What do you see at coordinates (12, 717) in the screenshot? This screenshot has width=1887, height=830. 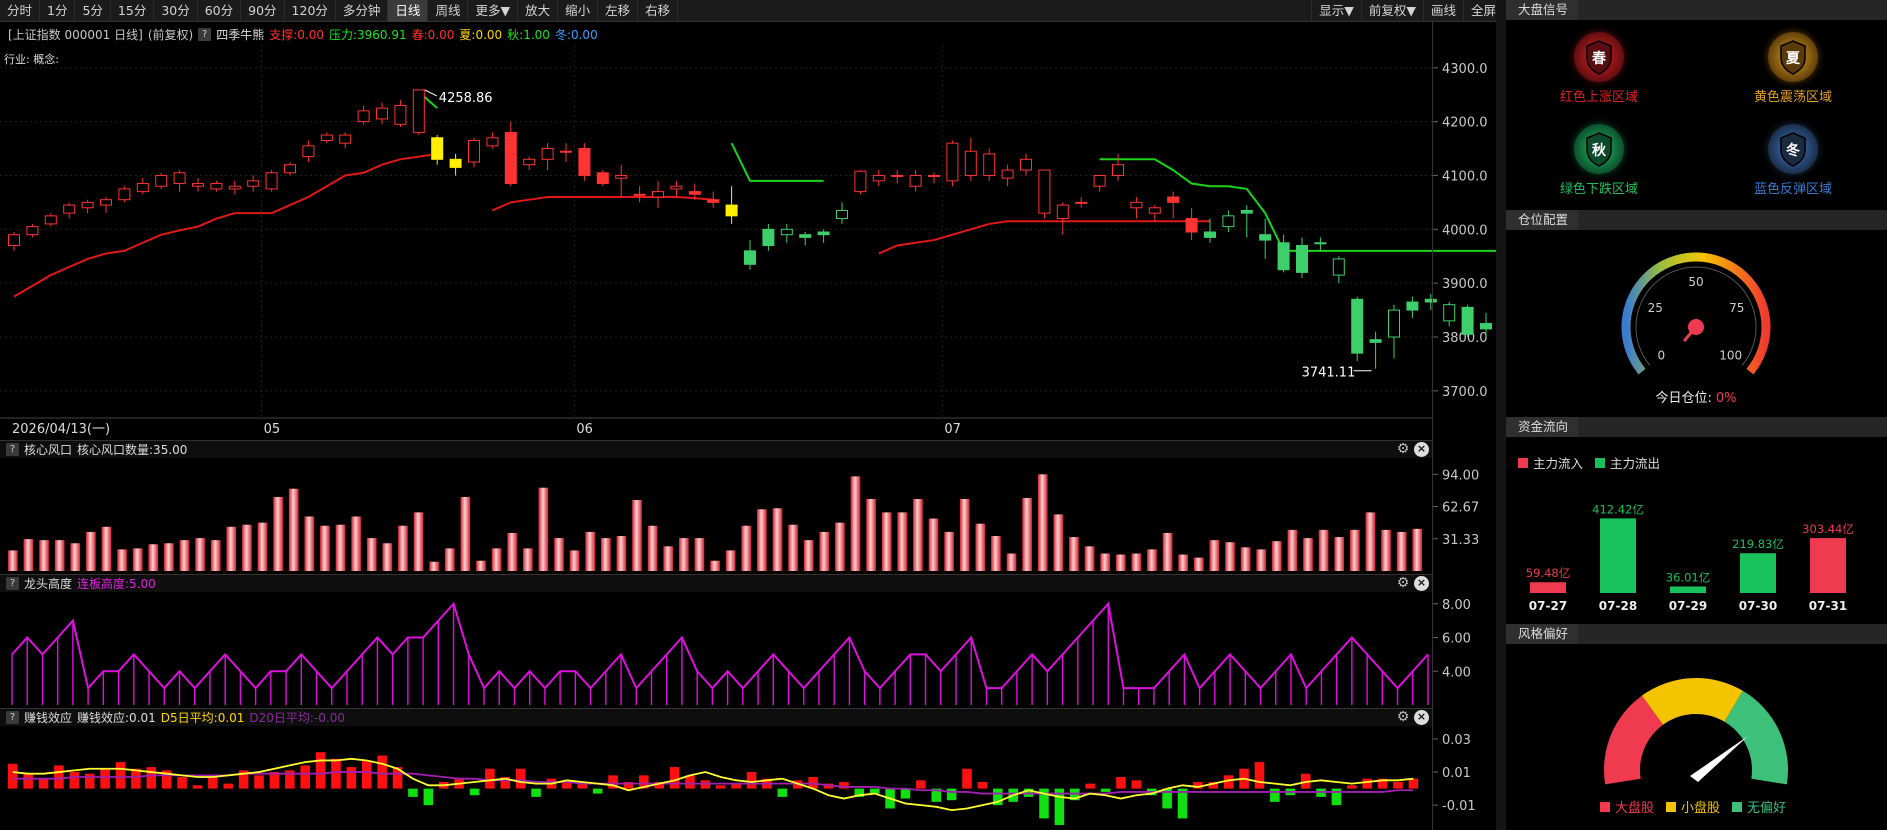 I see `sub3-help-button: ?` at bounding box center [12, 717].